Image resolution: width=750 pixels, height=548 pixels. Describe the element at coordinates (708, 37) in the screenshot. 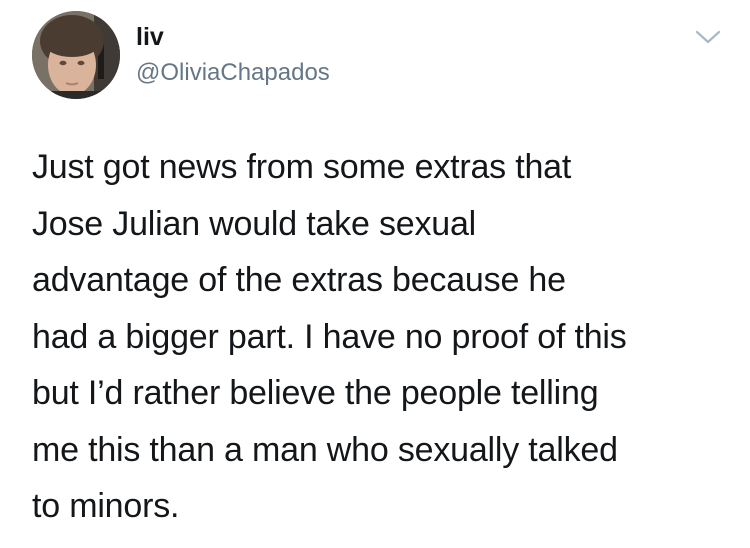

I see `chevron-down-icon` at that location.